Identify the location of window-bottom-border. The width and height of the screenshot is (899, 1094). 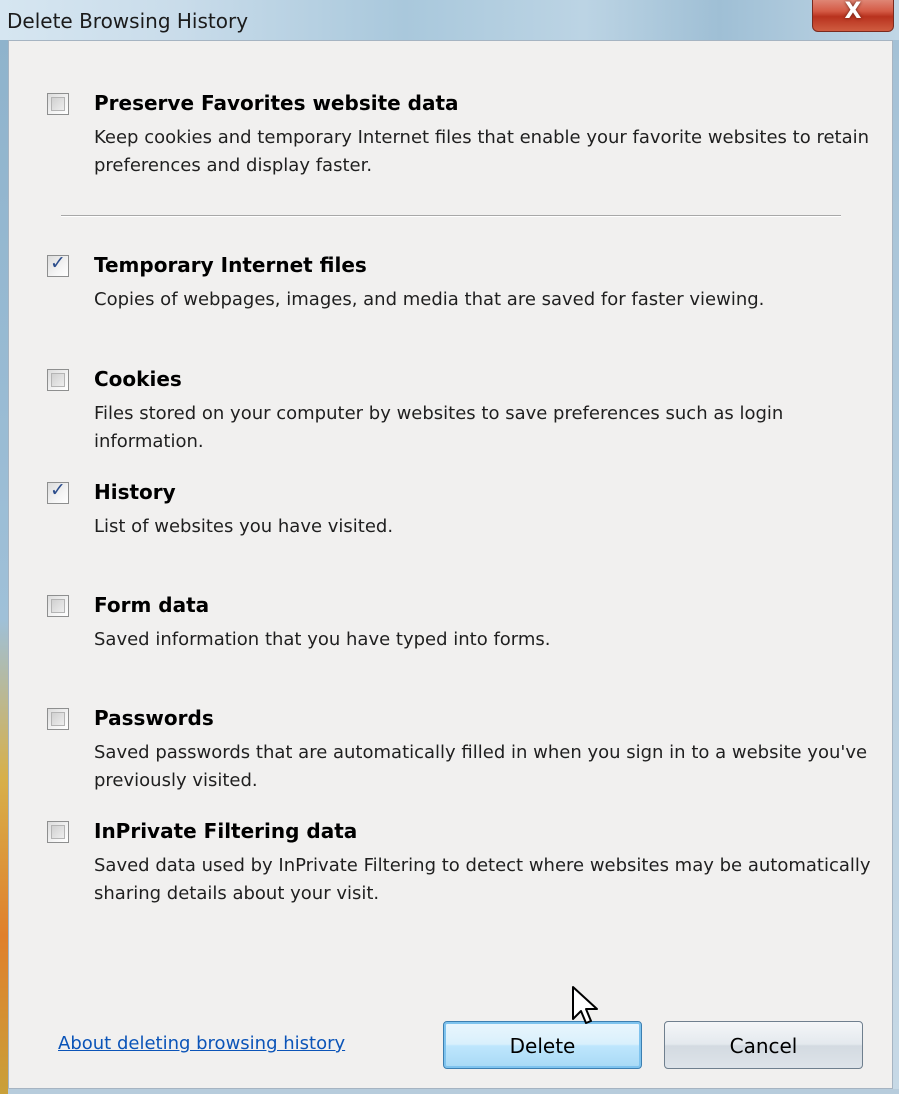
(453, 1091).